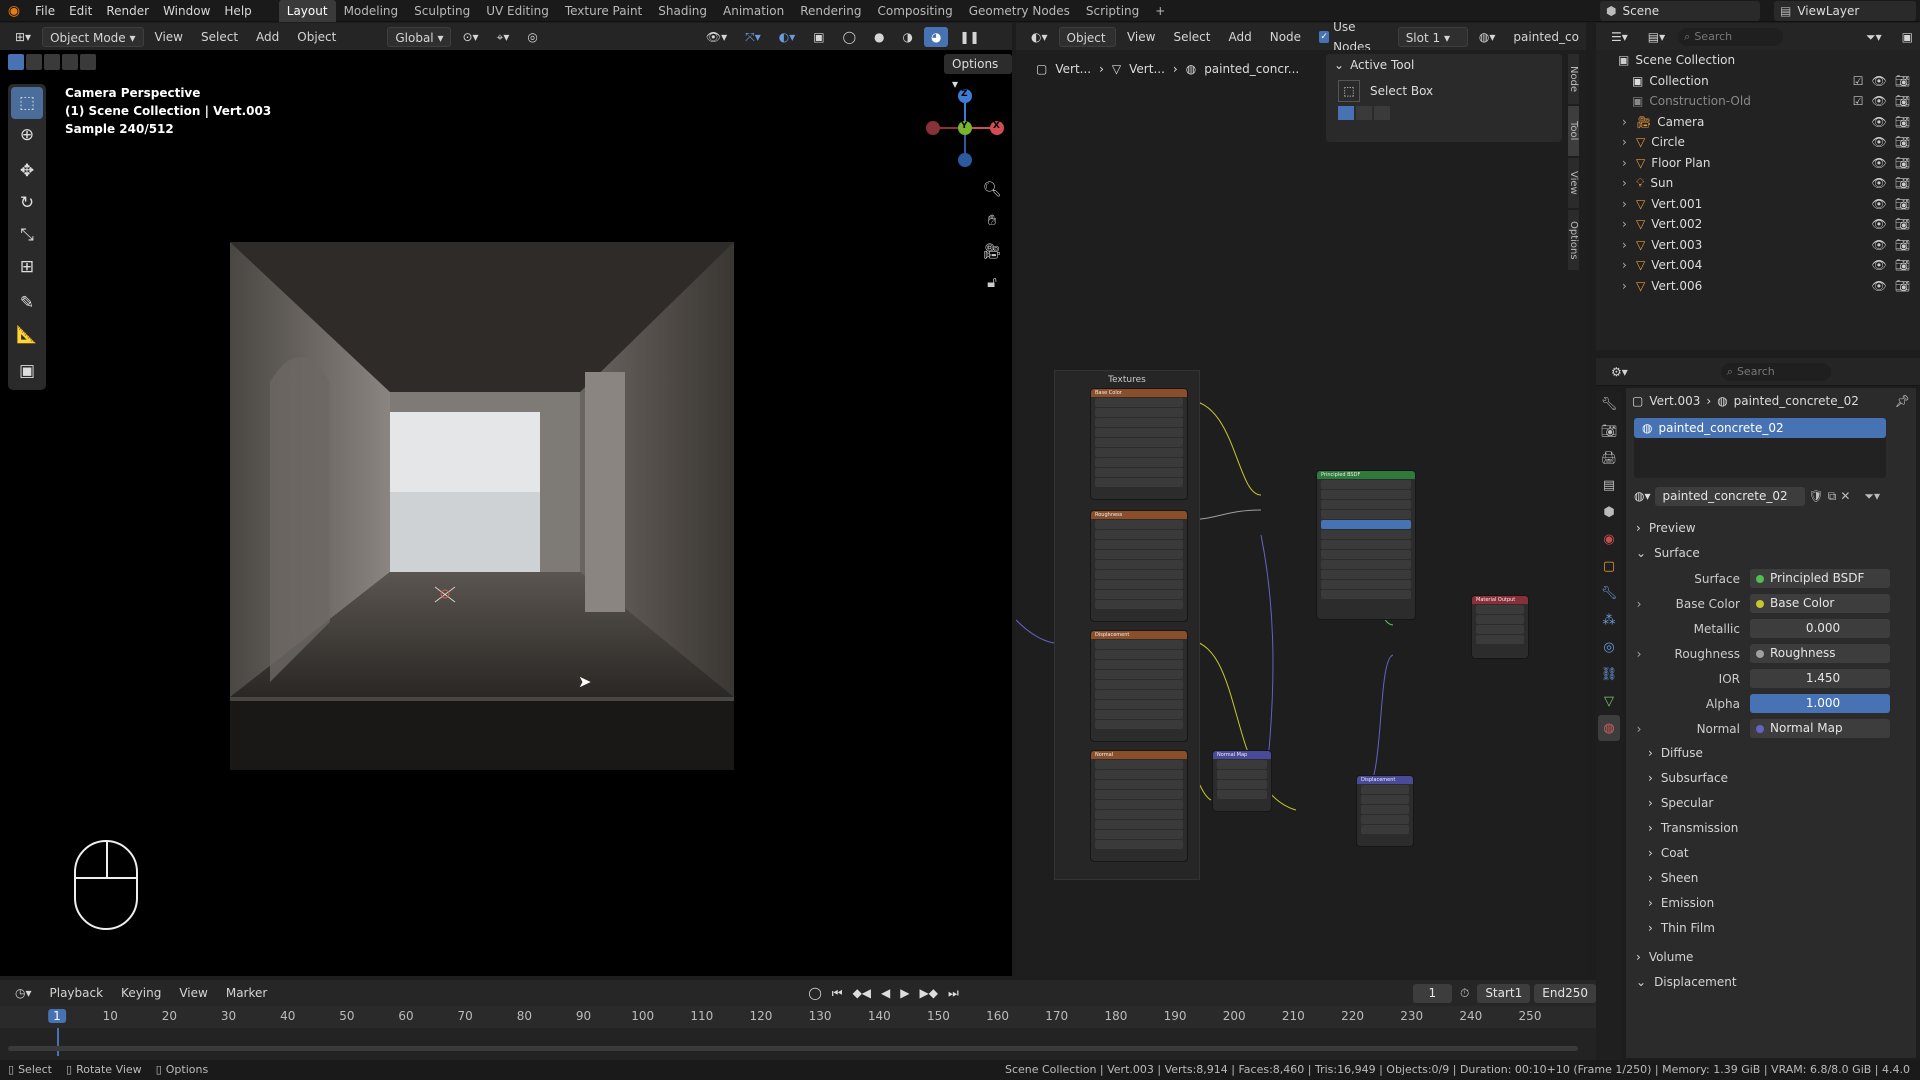  I want to click on add-workspace-icon: +, so click(1160, 11).